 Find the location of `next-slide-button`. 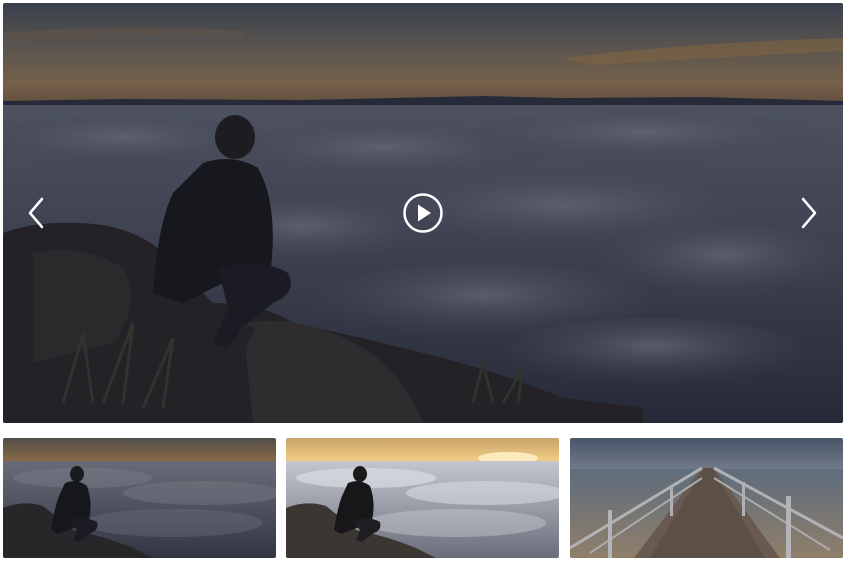

next-slide-button is located at coordinates (809, 213).